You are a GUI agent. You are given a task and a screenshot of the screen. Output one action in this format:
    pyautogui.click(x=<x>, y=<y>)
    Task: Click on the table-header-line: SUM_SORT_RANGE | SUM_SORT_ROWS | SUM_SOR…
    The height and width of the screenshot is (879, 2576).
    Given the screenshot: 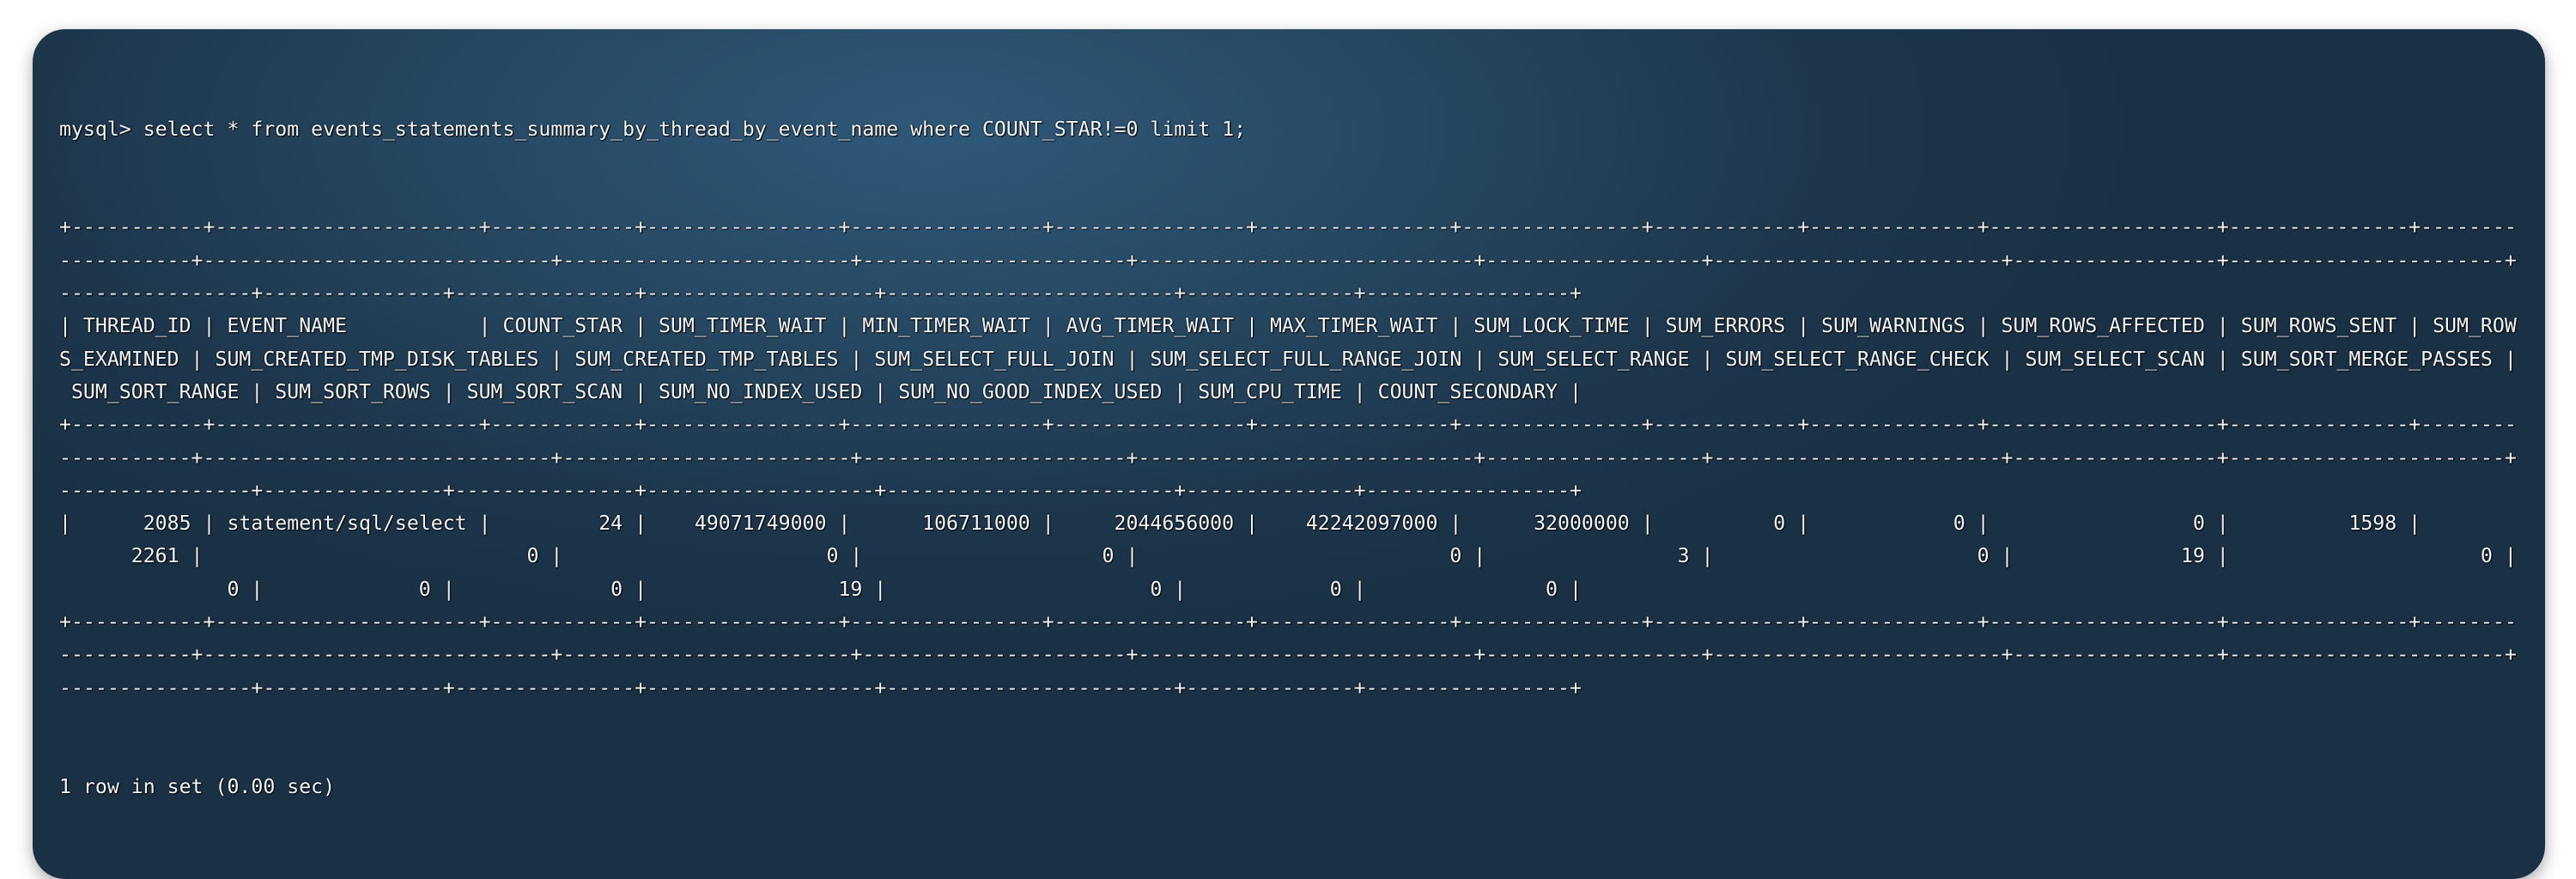 What is the action you would take?
    pyautogui.click(x=821, y=391)
    